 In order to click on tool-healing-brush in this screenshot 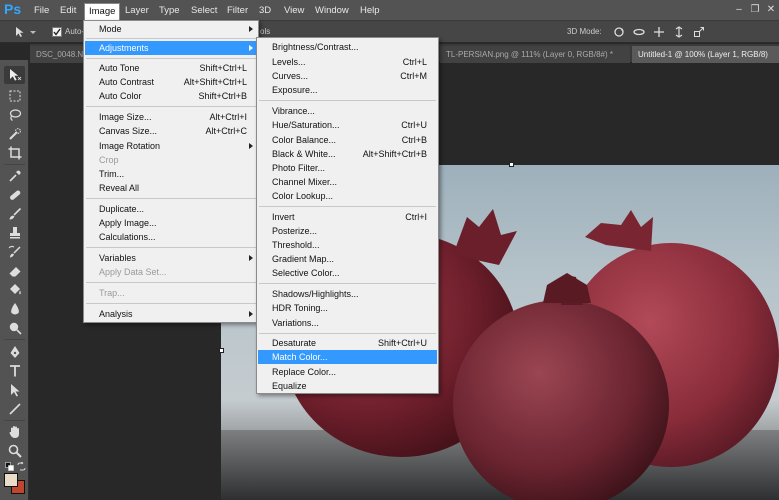, I will do `click(14, 195)`.